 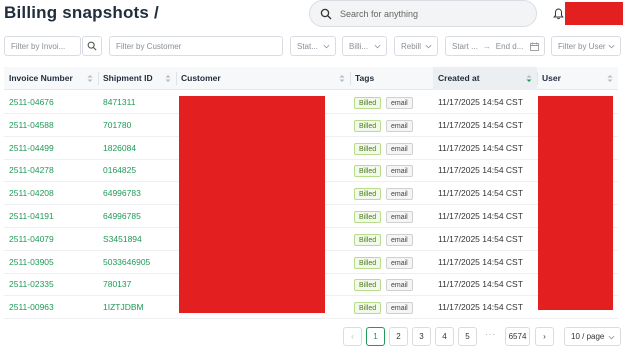 What do you see at coordinates (398, 336) in the screenshot?
I see `page-button-2: 2` at bounding box center [398, 336].